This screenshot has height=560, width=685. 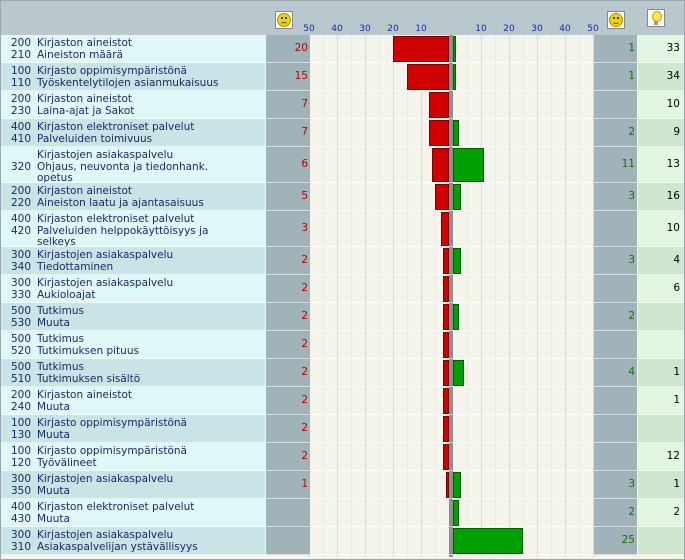 What do you see at coordinates (66, 294) in the screenshot?
I see `row-text: Aukioloajat` at bounding box center [66, 294].